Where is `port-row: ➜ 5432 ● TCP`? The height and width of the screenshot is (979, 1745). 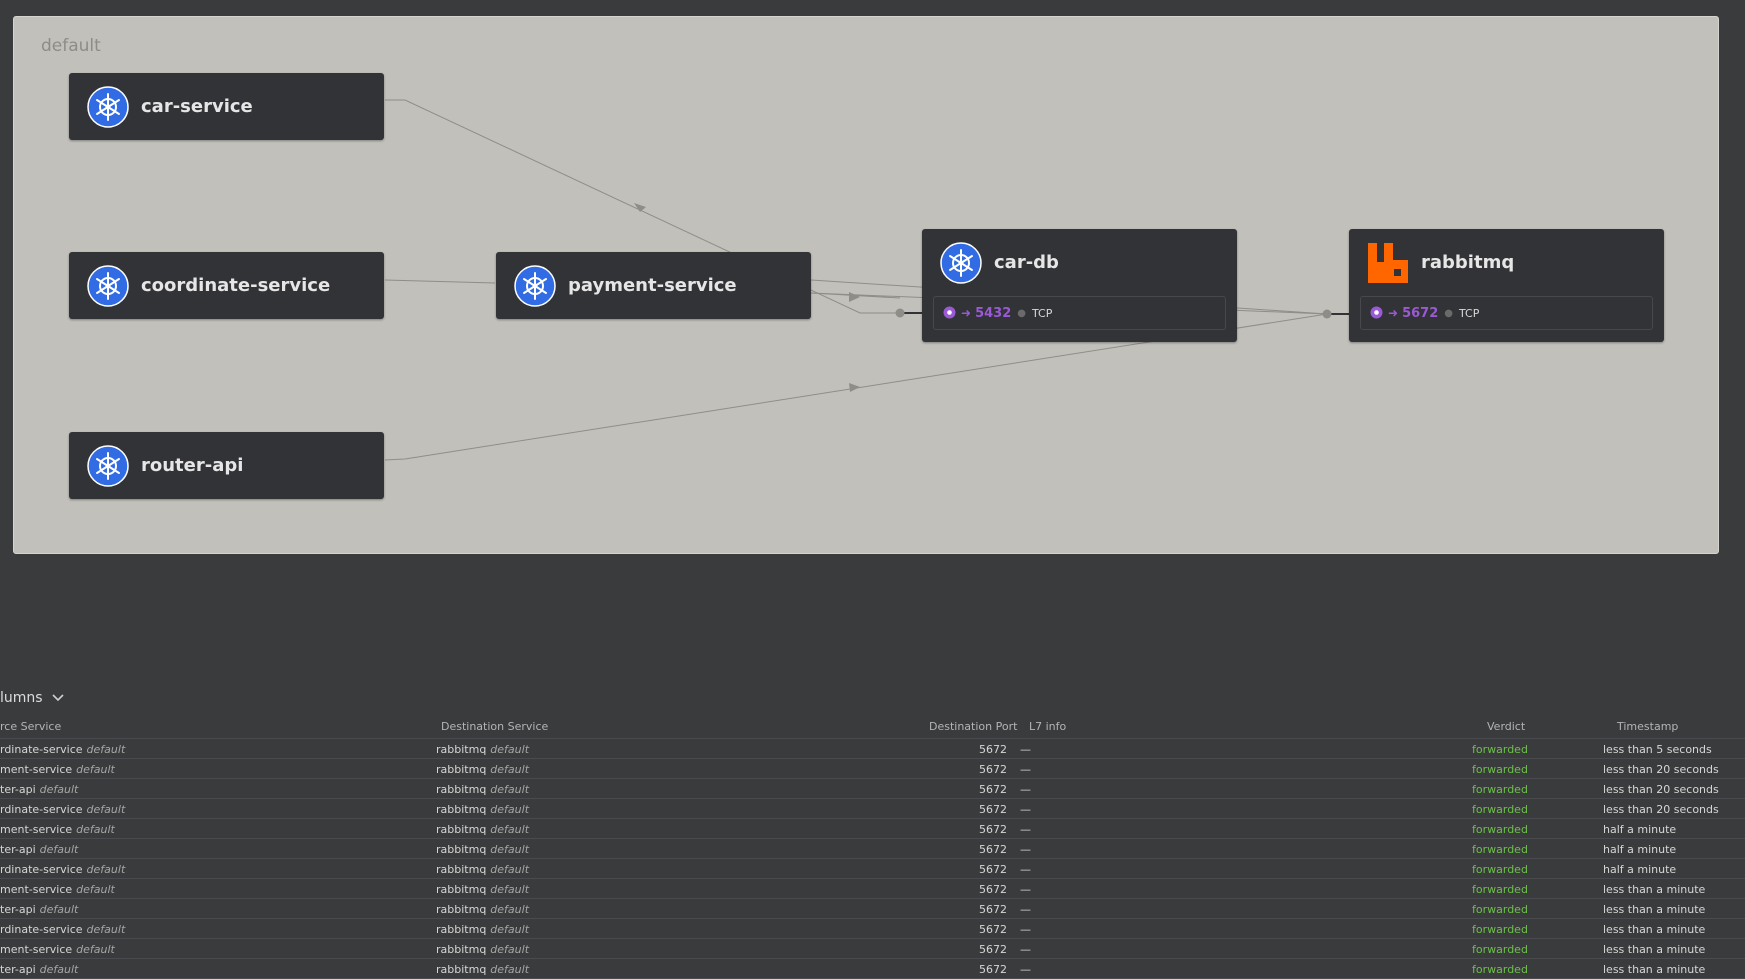 port-row: ➜ 5432 ● TCP is located at coordinates (1079, 313).